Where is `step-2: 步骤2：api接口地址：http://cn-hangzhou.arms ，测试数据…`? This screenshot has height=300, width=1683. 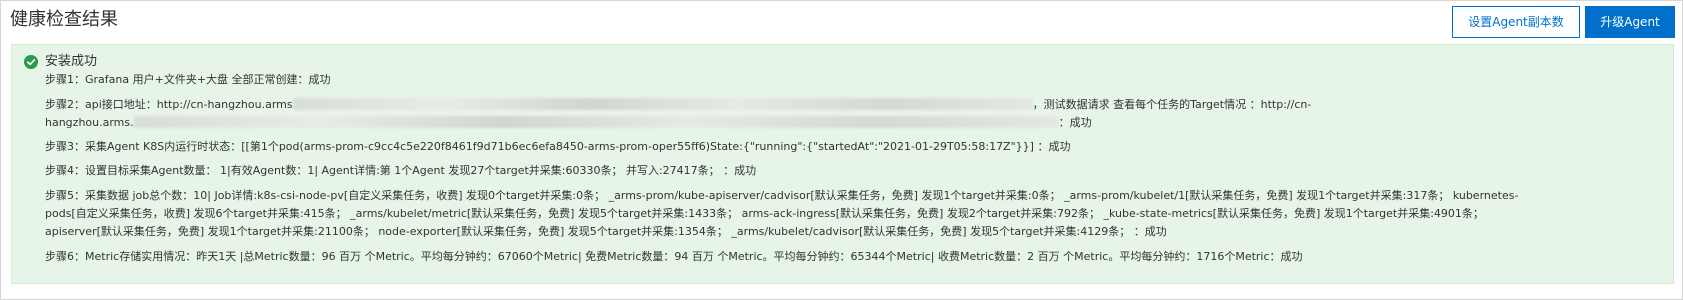 step-2: 步骤2：api接口地址：http://cn-hangzhou.arms ，测试数据… is located at coordinates (785, 114).